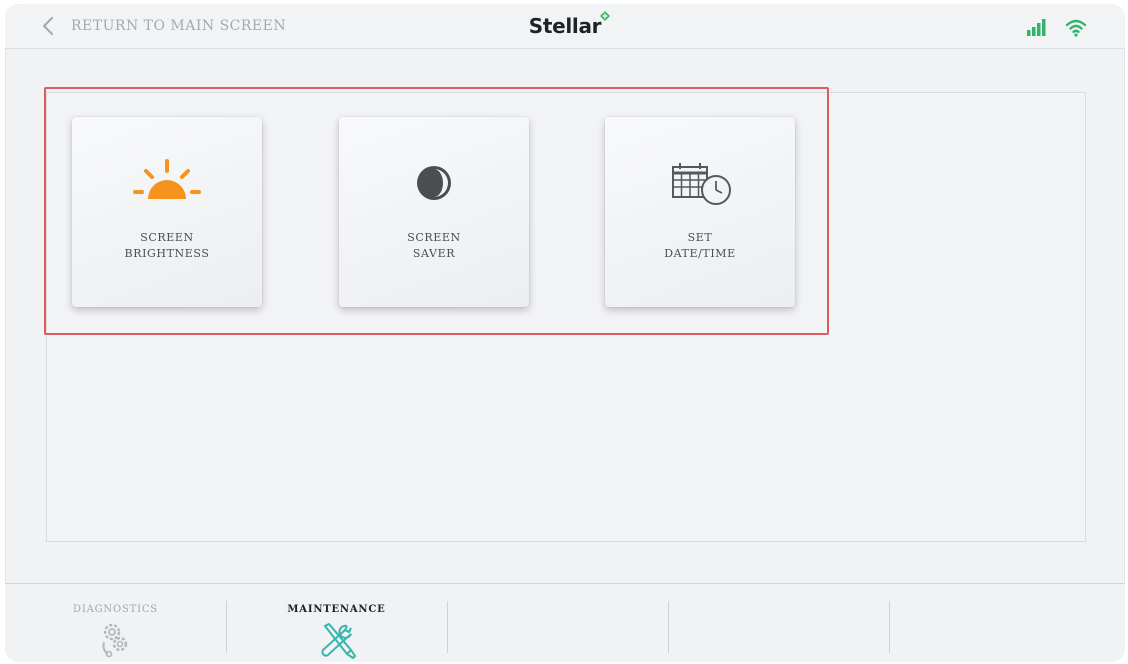 Image resolution: width=1128 pixels, height=664 pixels. What do you see at coordinates (434, 183) in the screenshot?
I see `contrast-moon-icon` at bounding box center [434, 183].